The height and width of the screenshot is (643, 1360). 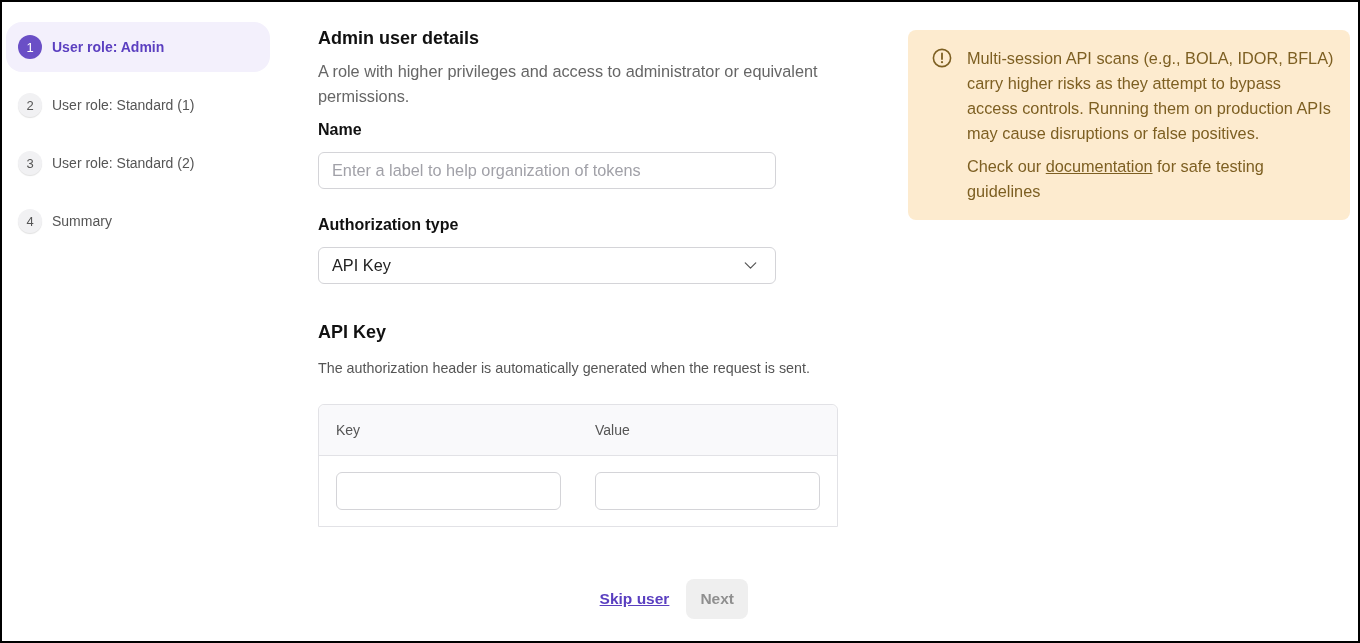 What do you see at coordinates (1151, 96) in the screenshot?
I see `alert-message: Multi-session API scans (e.g., BOLA, IDOR, BFLA) carry higher risks as they attempt to bypass access controls. Running them on production APIs may cause disruptions or false positives.` at bounding box center [1151, 96].